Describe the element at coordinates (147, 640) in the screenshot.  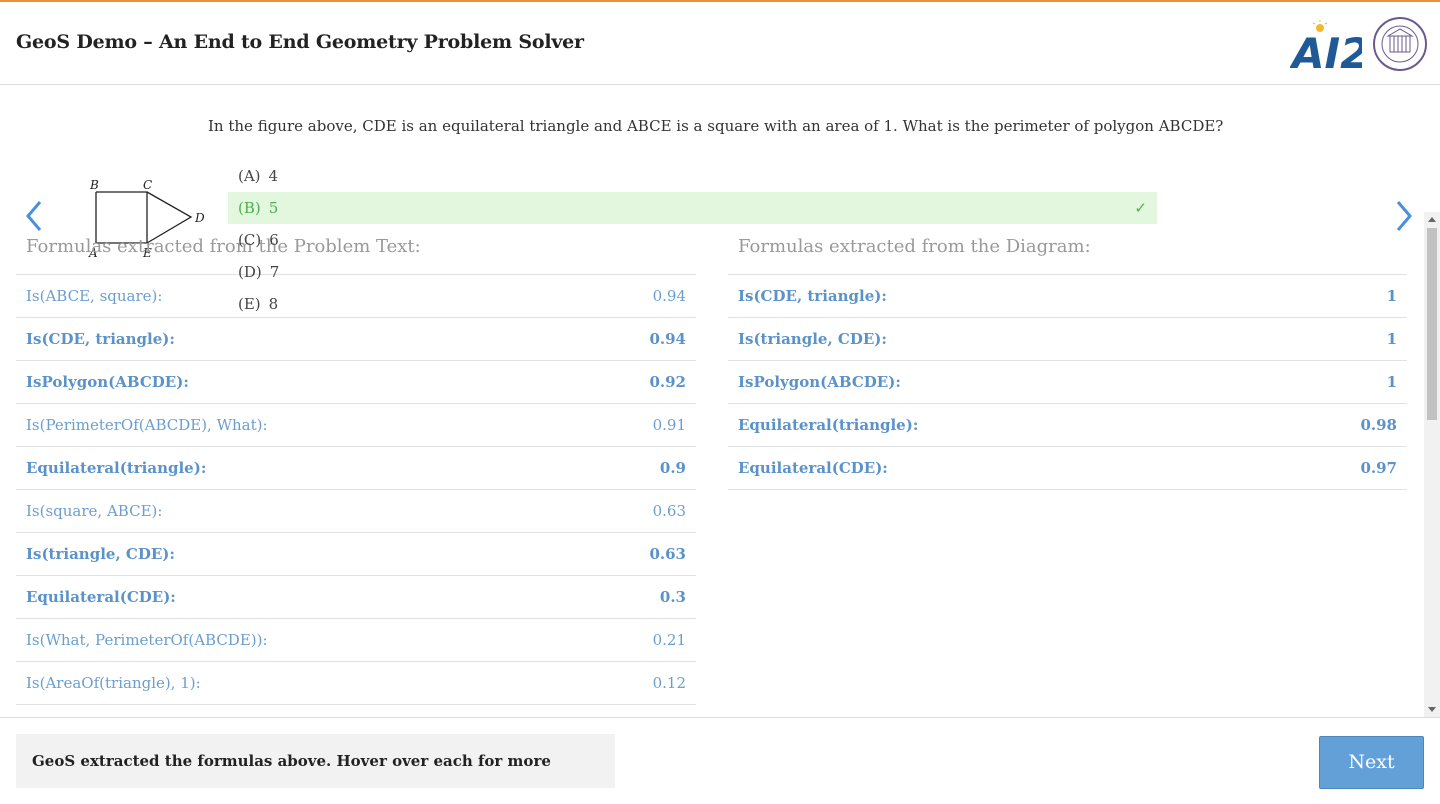
I see `formula-text: Is(What, PerimeterOf(ABCDE)):` at that location.